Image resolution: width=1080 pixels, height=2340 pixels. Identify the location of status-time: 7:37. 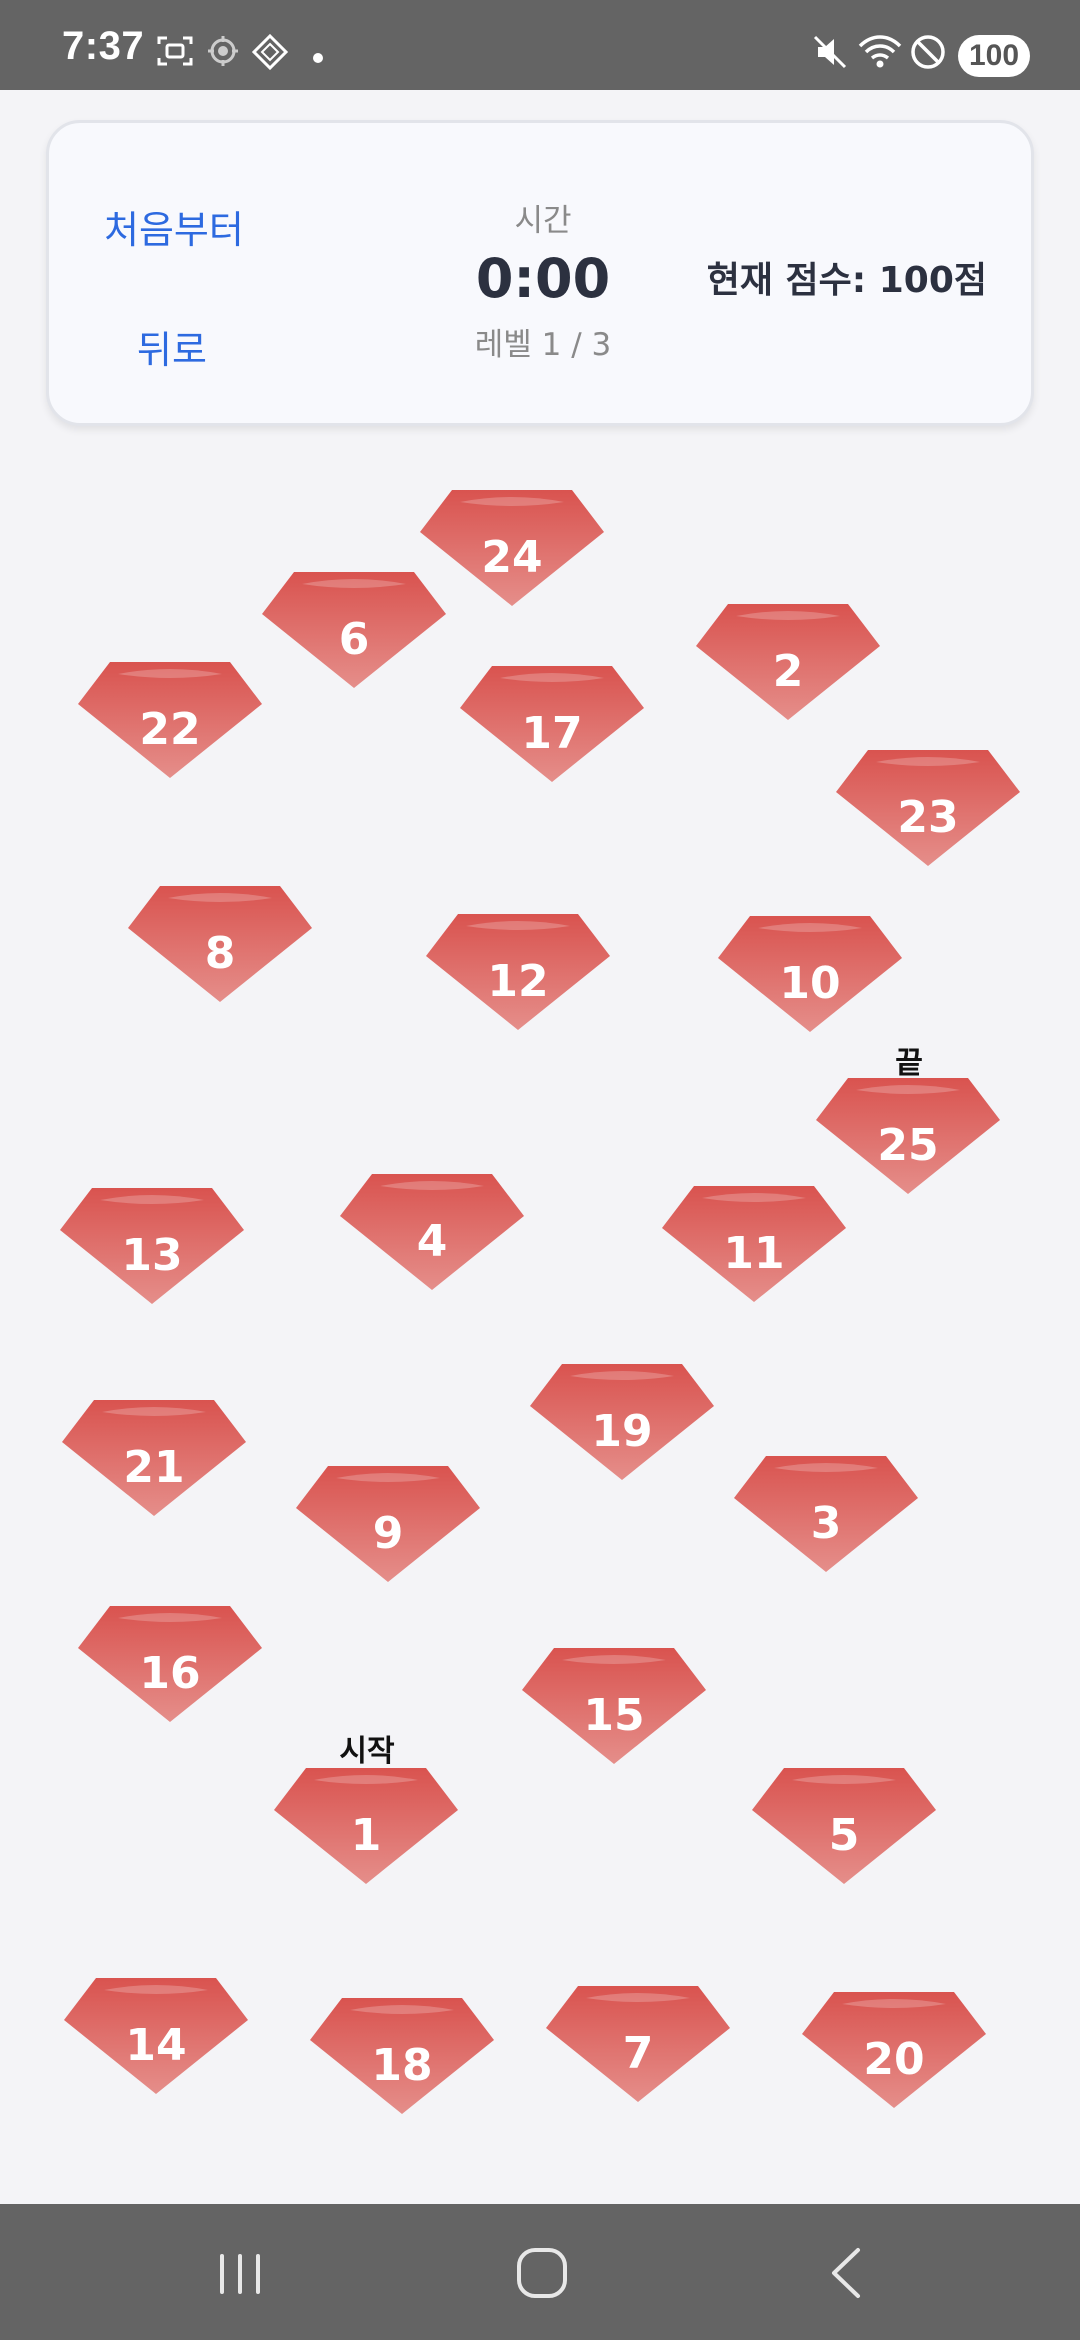
(103, 46).